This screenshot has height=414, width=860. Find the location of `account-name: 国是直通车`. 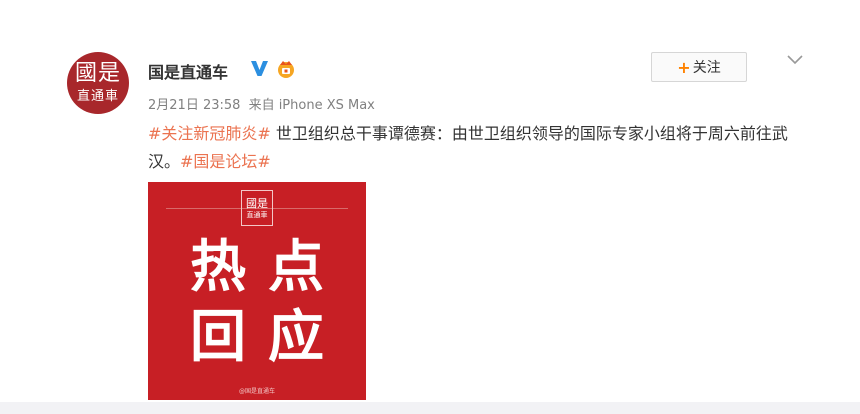

account-name: 国是直通车 is located at coordinates (188, 71).